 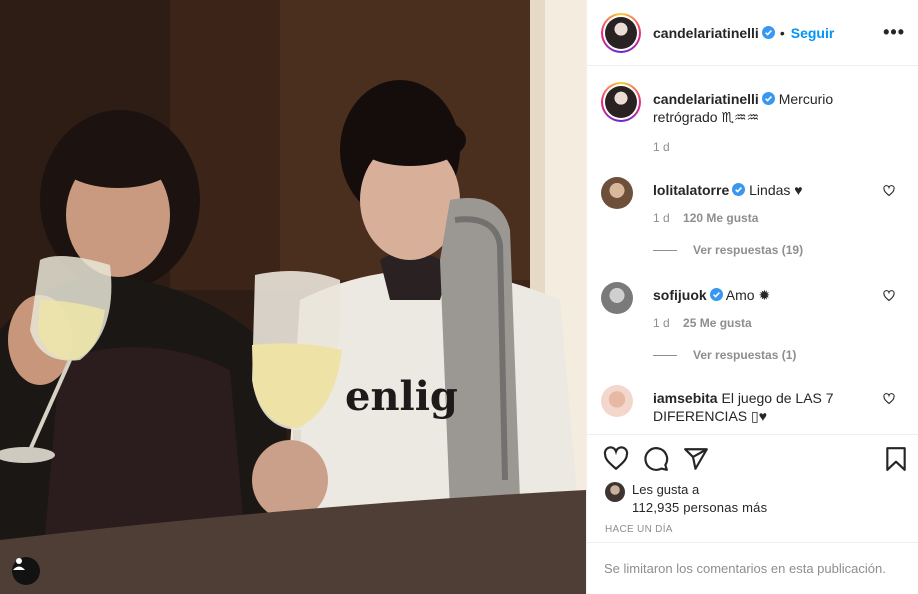 I want to click on liker-avatar, so click(x=615, y=492).